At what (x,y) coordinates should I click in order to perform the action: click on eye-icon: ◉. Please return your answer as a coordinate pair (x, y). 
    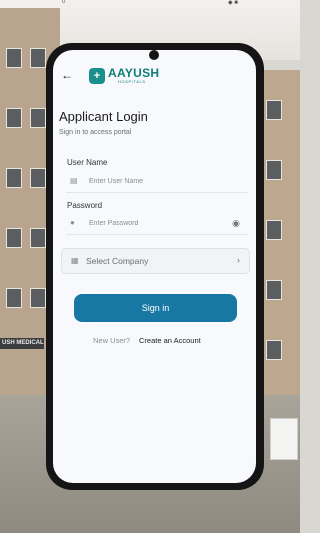
    Looking at the image, I should click on (236, 223).